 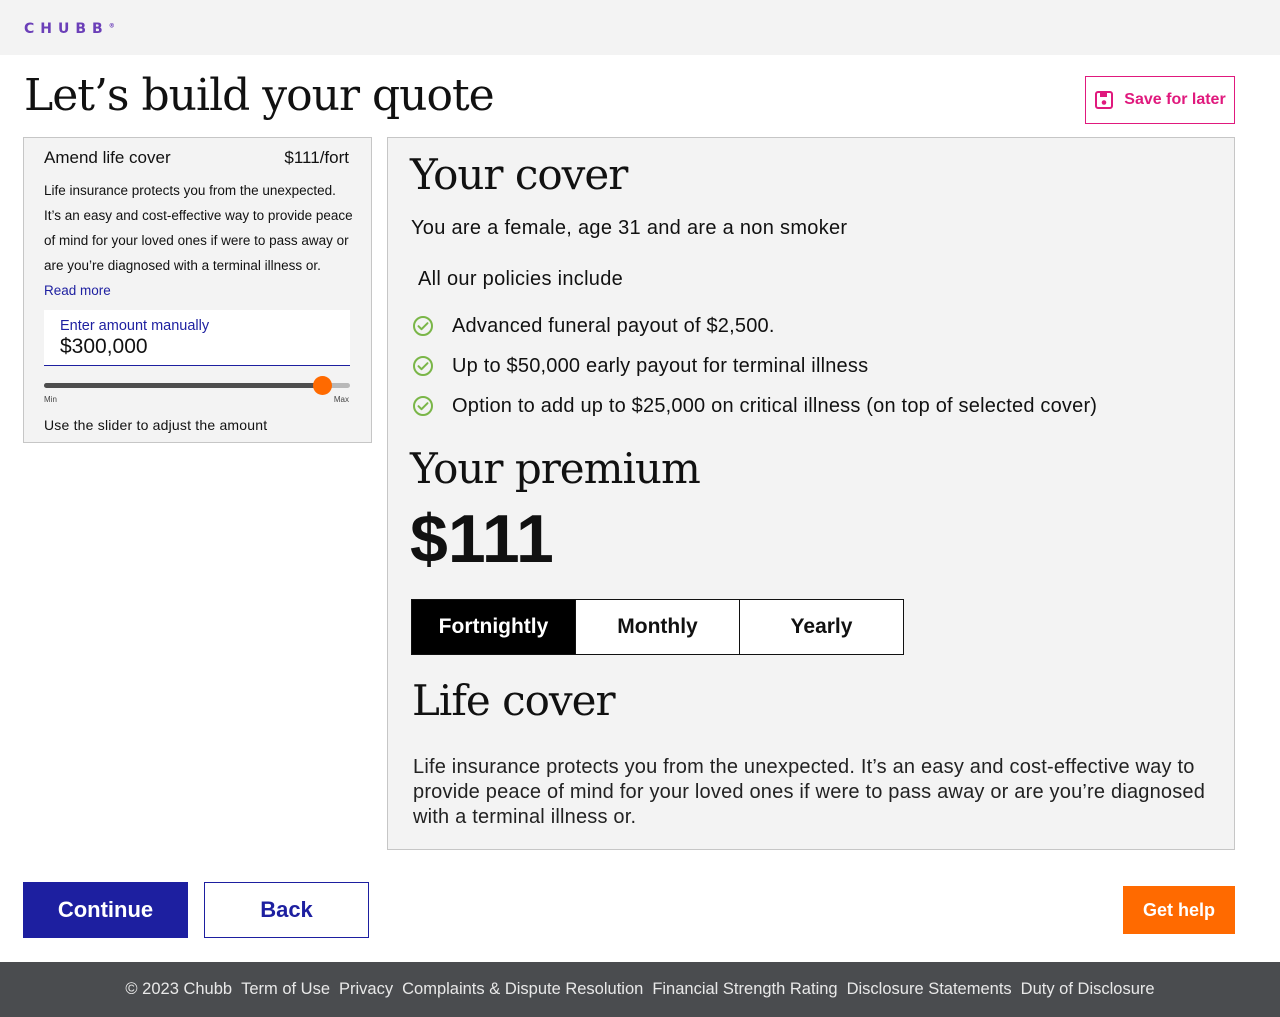 I want to click on frequency-monthly-button: Monthly, so click(x=657, y=627).